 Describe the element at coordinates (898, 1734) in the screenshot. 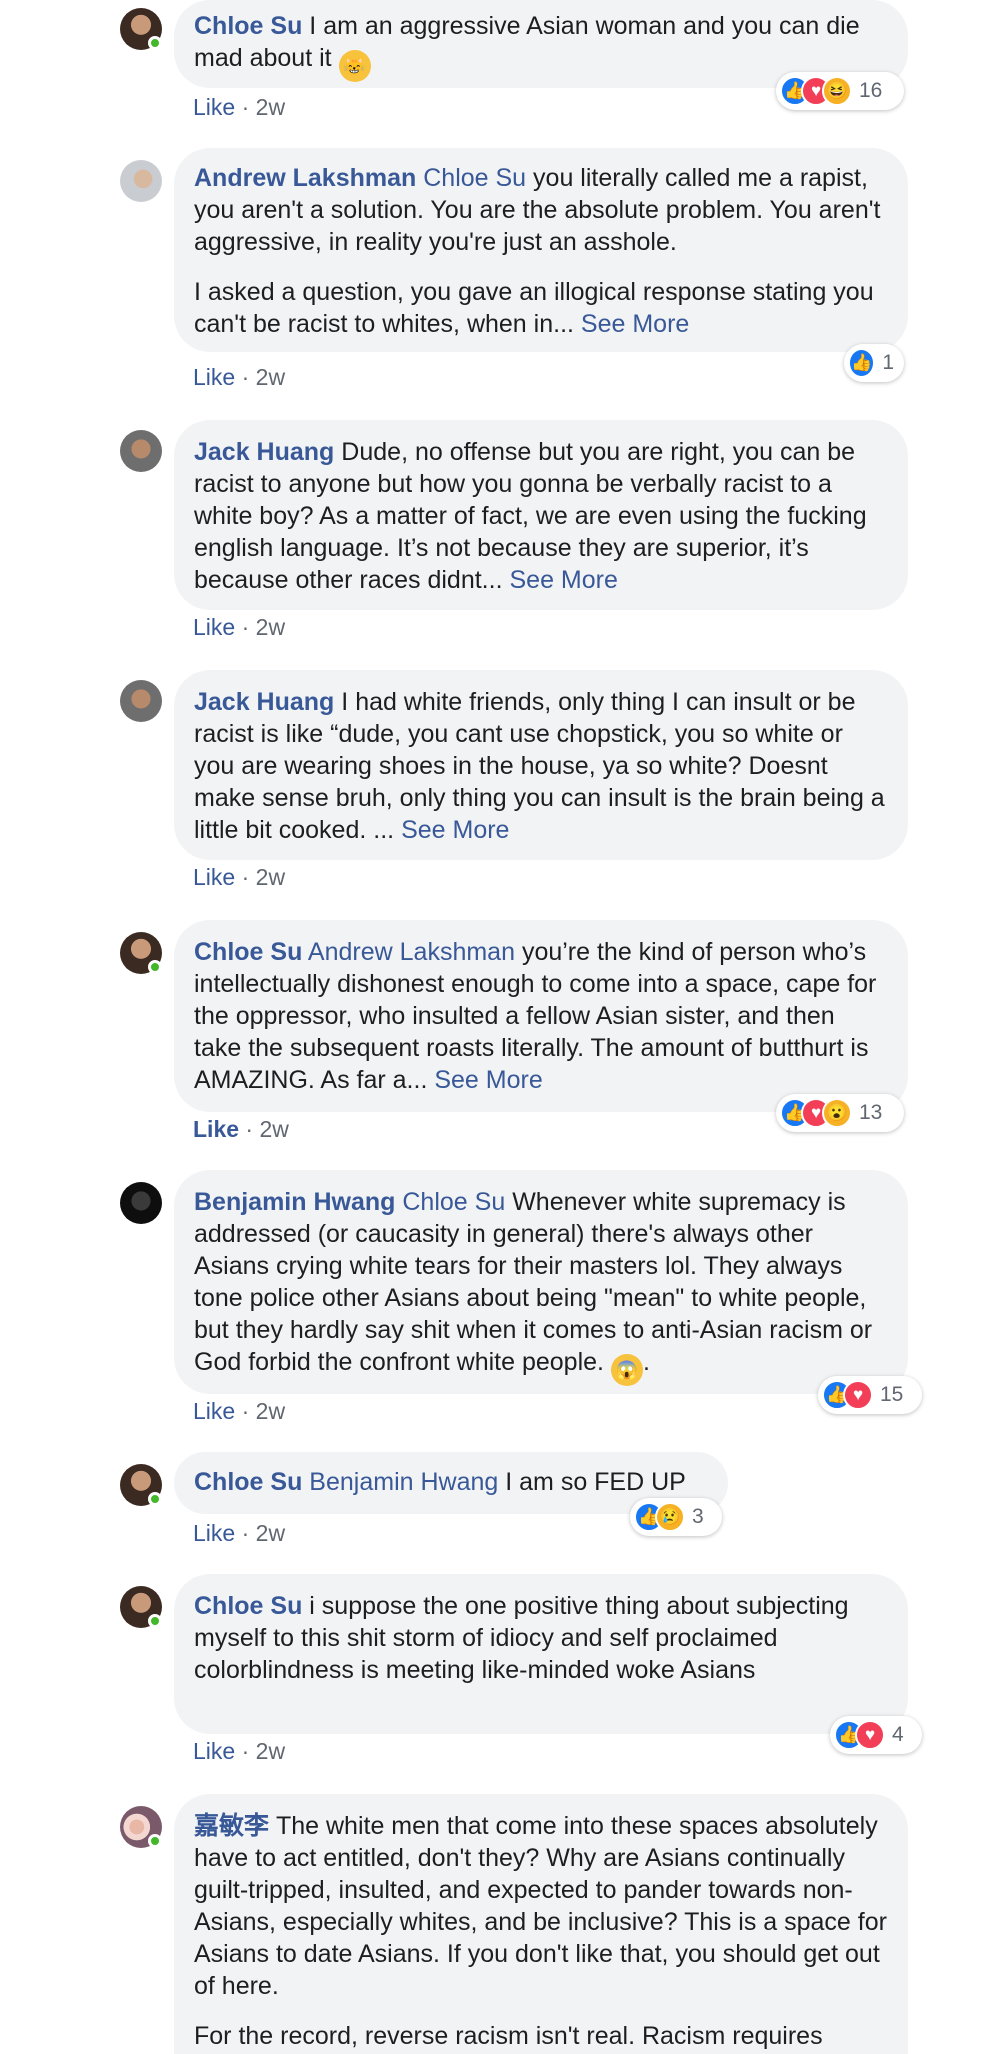

I see `reaction-count: 4` at that location.